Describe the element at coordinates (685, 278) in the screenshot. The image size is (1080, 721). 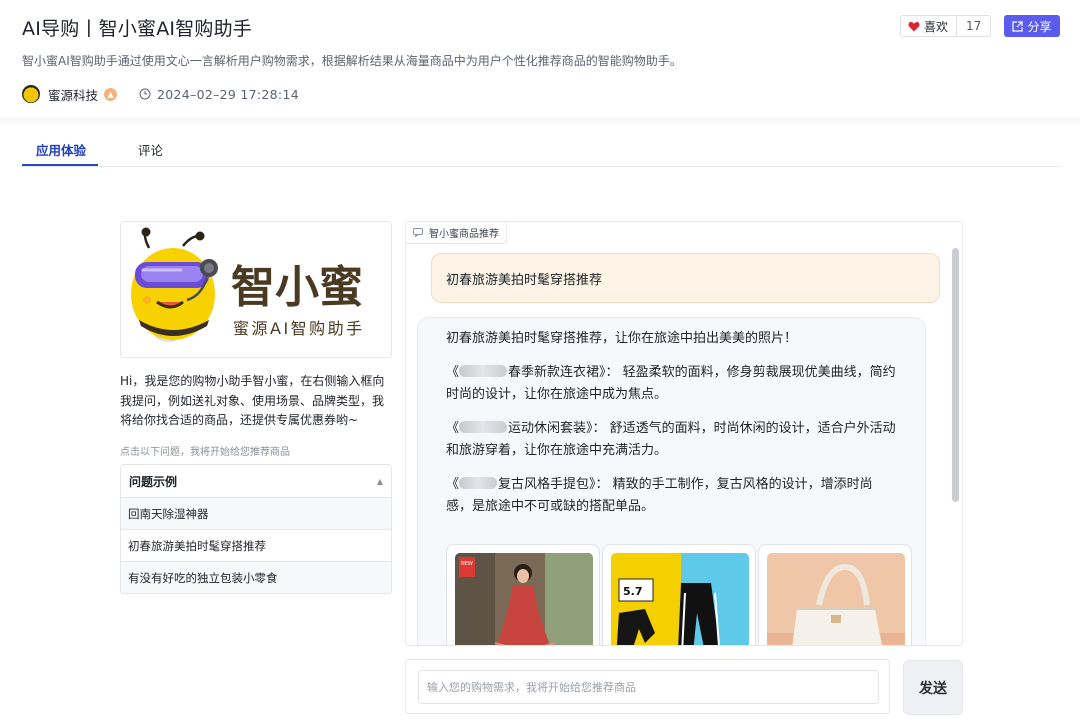
I see `user-message: 初春旅游美拍时髦穿搭推荐` at that location.